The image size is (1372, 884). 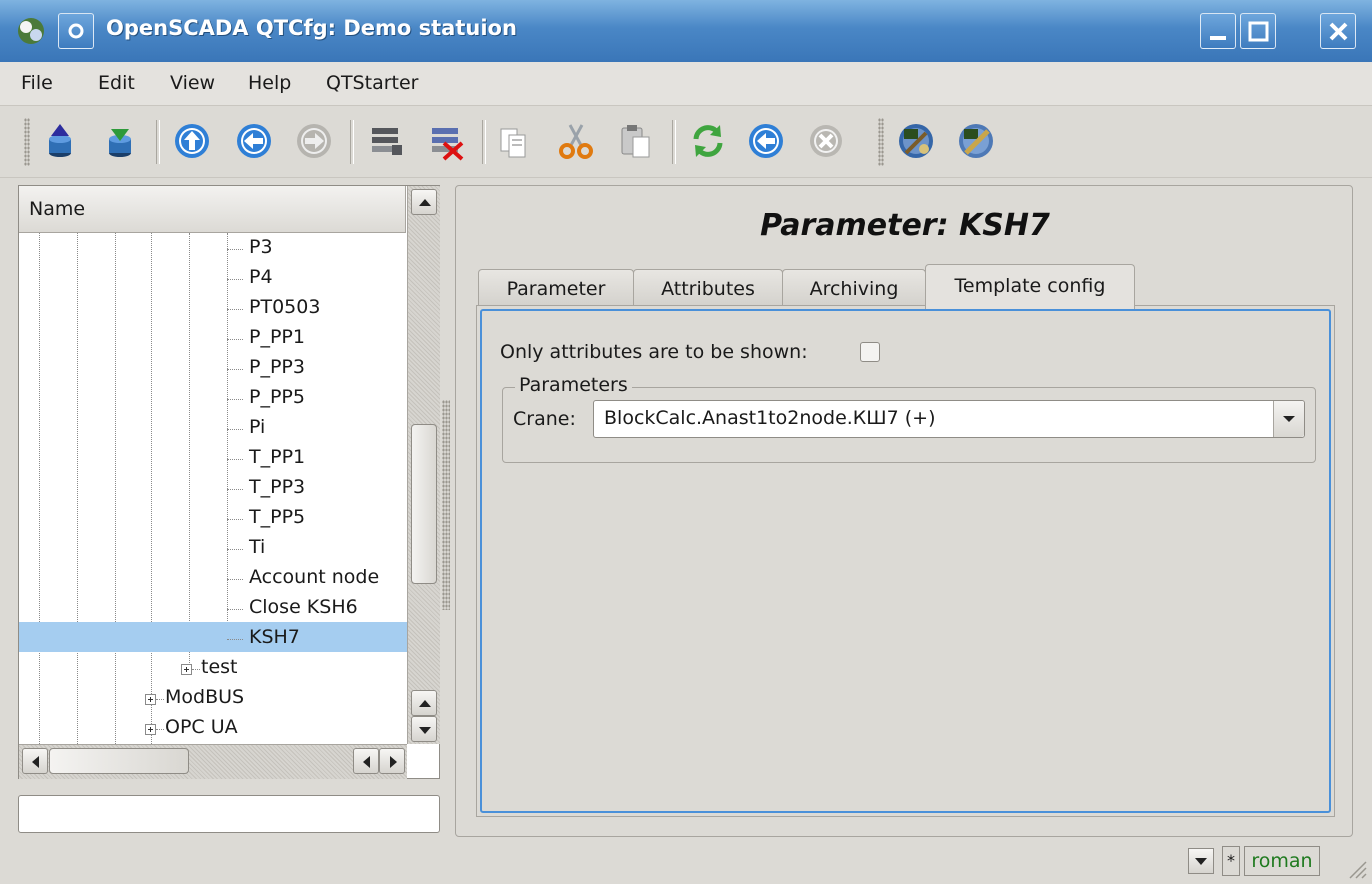 What do you see at coordinates (708, 141) in the screenshot?
I see `refresh-icon` at bounding box center [708, 141].